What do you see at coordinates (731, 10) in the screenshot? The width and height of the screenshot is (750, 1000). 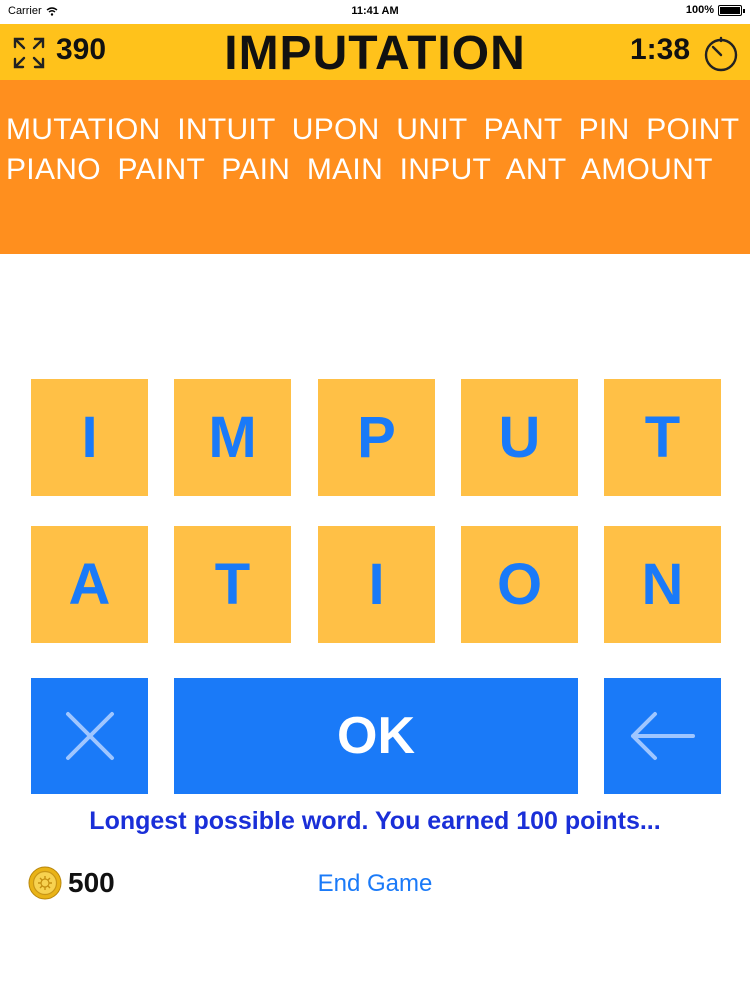 I see `battery-icon` at bounding box center [731, 10].